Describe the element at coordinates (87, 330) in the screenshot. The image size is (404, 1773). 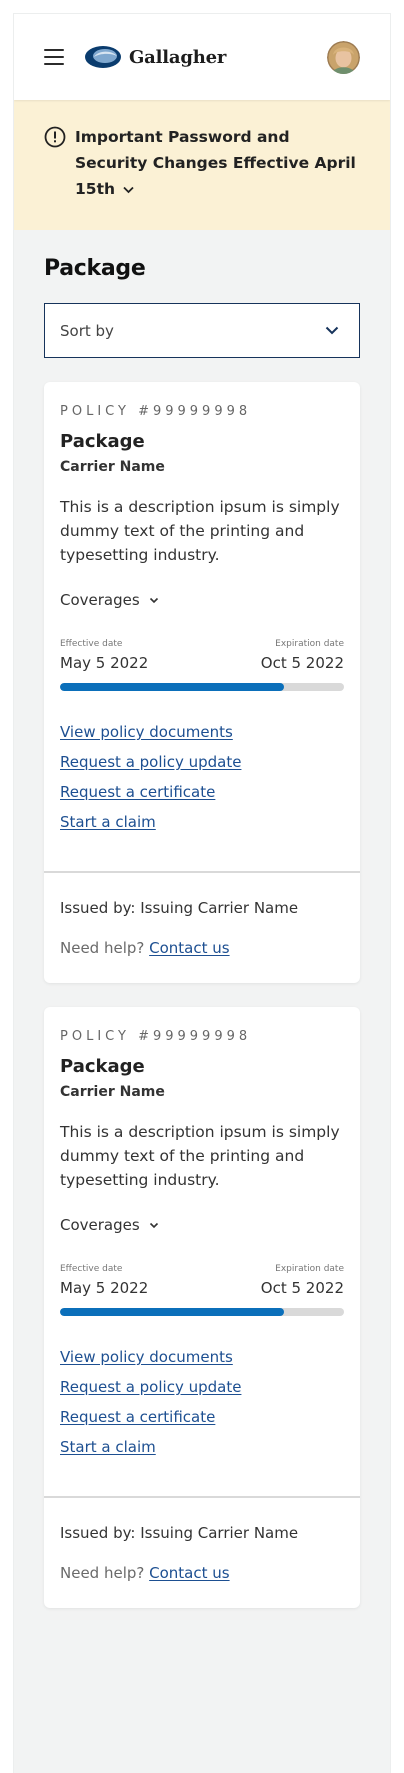
I see `sort-label: Sort by` at that location.